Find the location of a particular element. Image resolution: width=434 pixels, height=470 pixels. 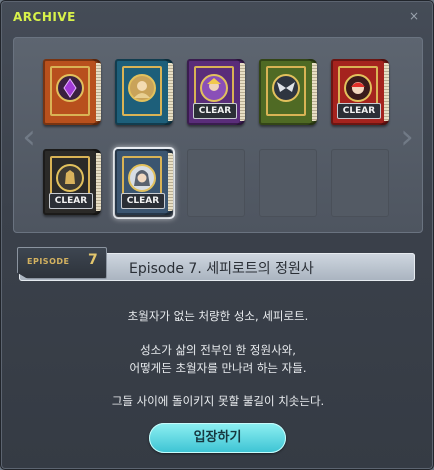

episode-book-7: CLEAR is located at coordinates (144, 183).